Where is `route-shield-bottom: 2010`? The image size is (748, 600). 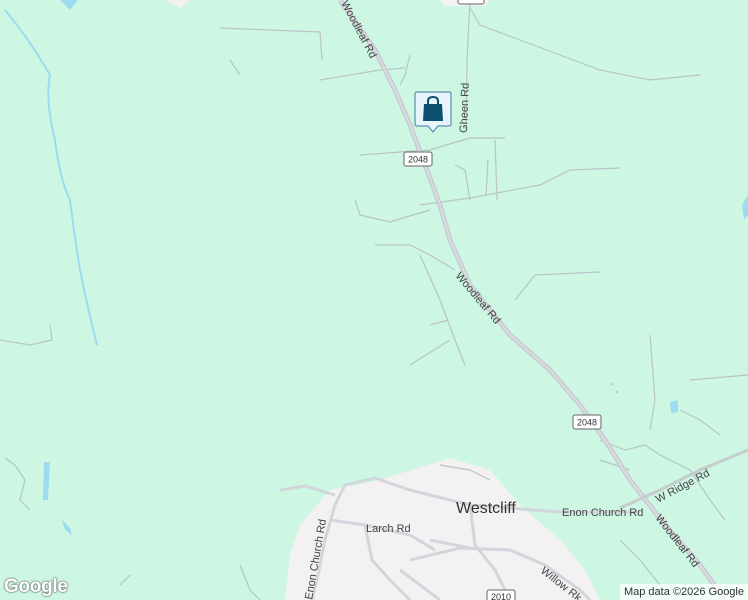 route-shield-bottom: 2010 is located at coordinates (501, 594).